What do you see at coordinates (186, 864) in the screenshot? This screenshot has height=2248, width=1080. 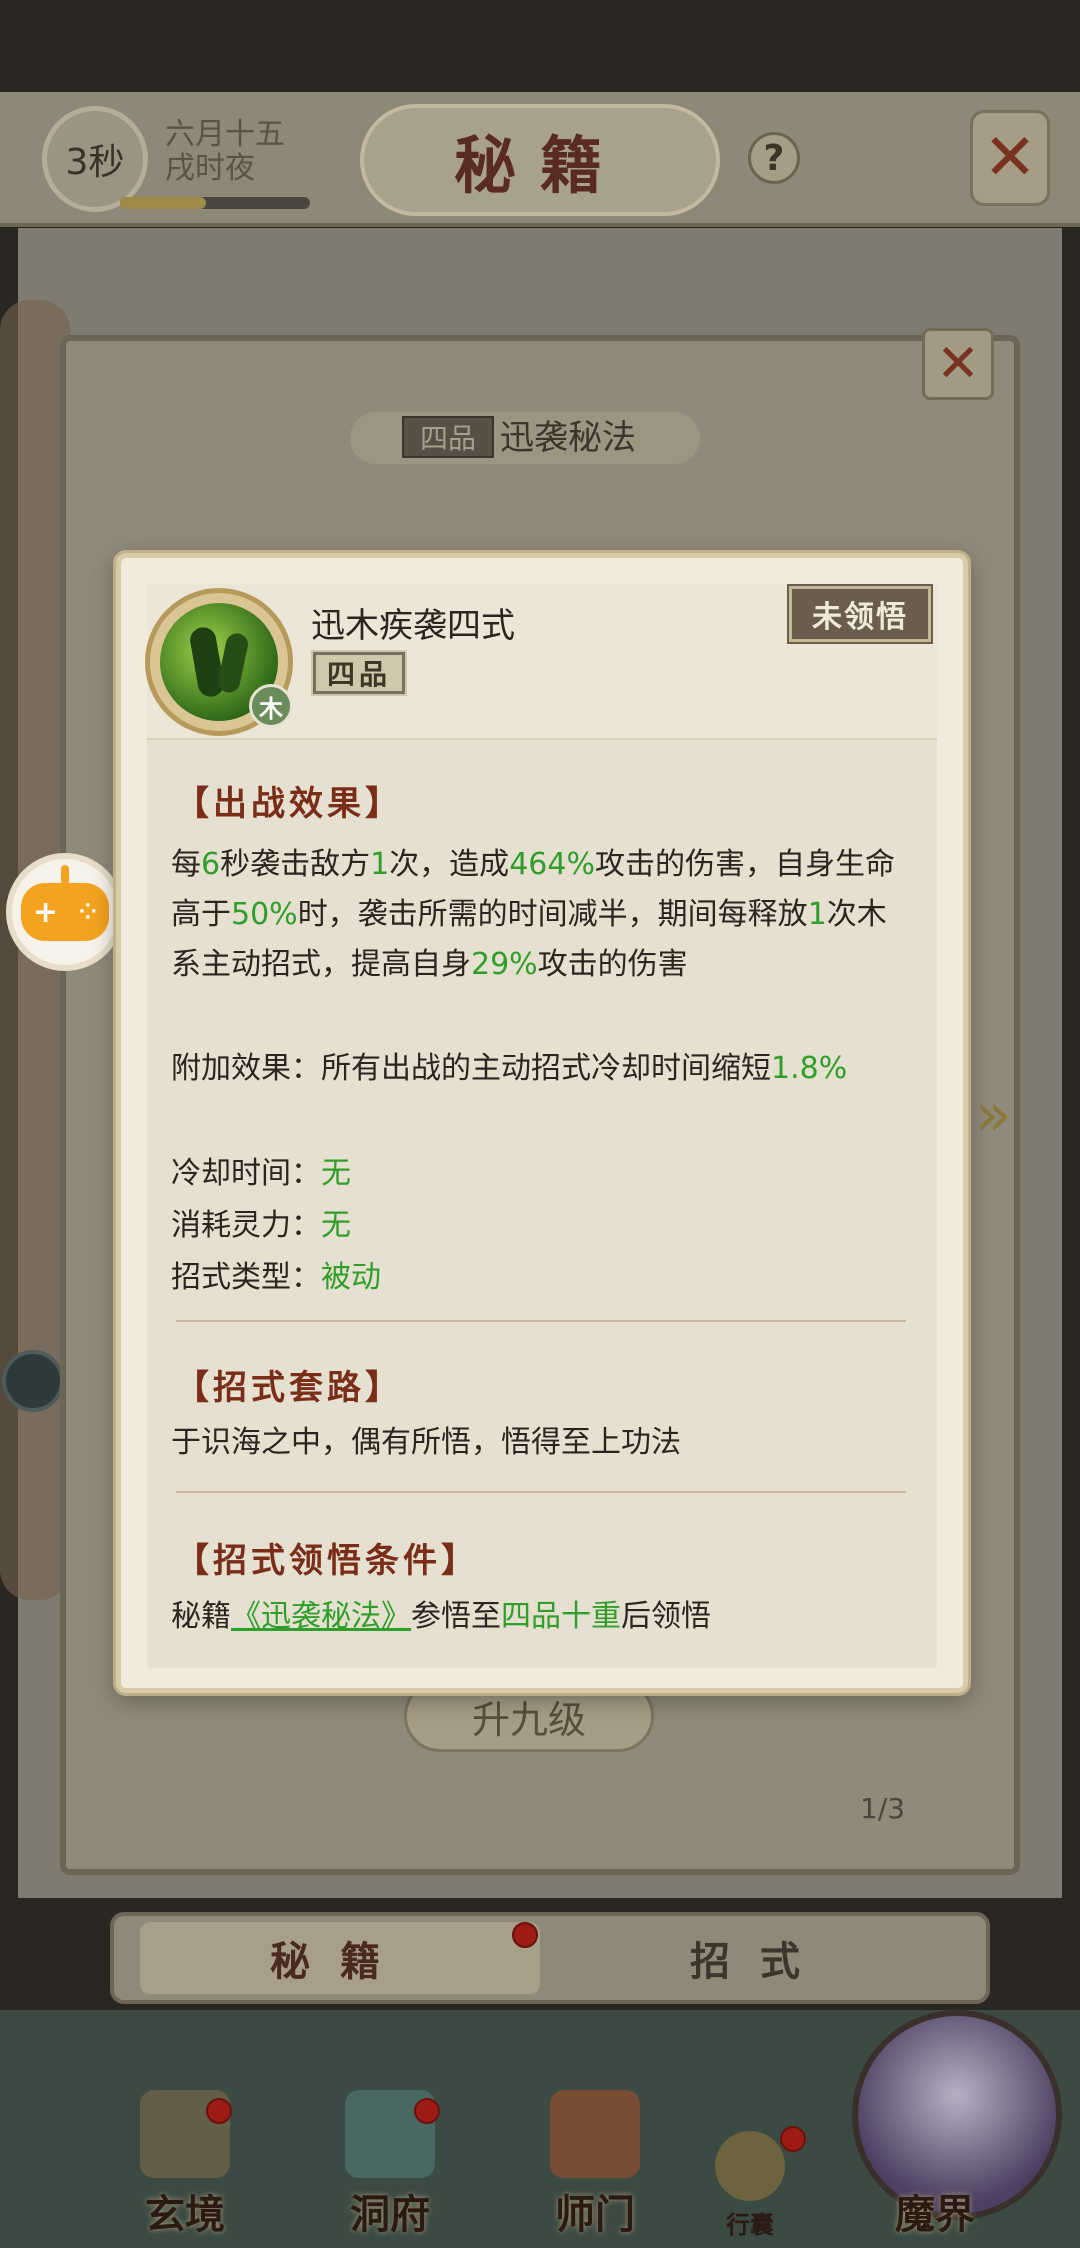 I see `text-fragment: 每` at bounding box center [186, 864].